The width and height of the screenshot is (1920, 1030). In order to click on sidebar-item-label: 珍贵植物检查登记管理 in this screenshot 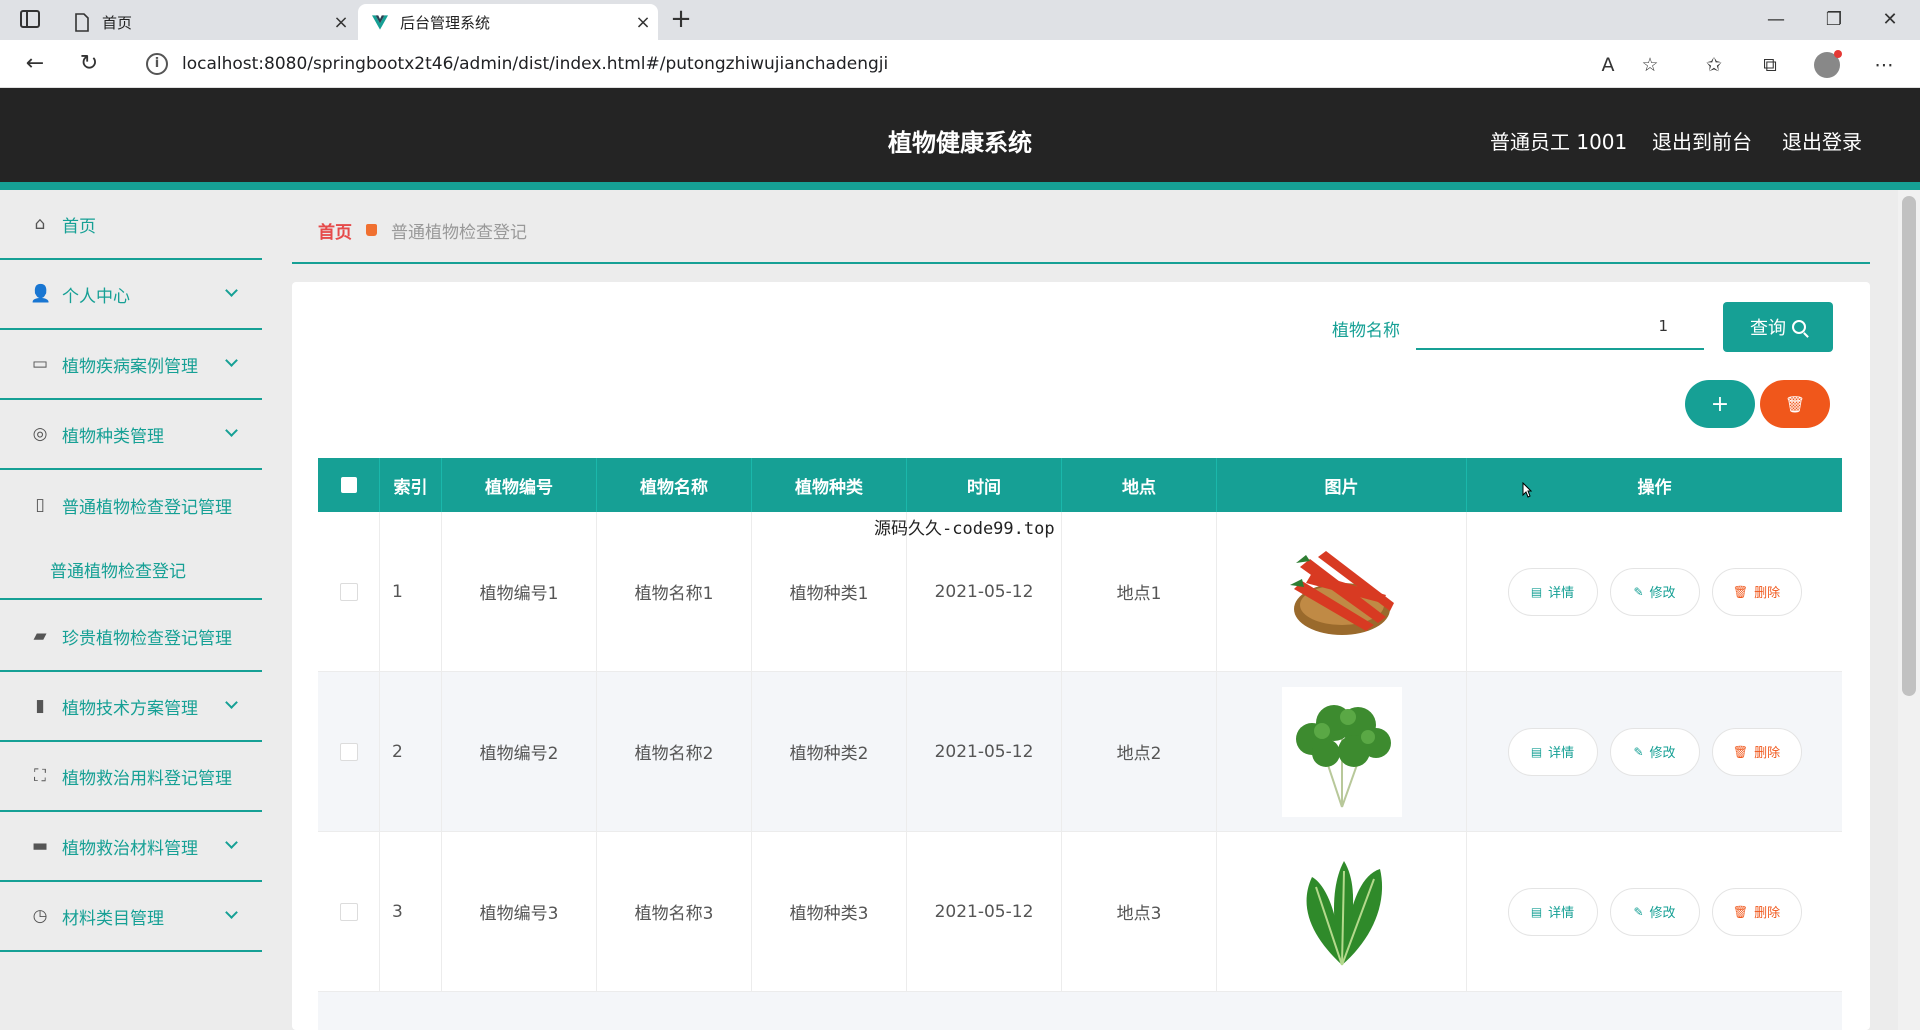, I will do `click(147, 638)`.